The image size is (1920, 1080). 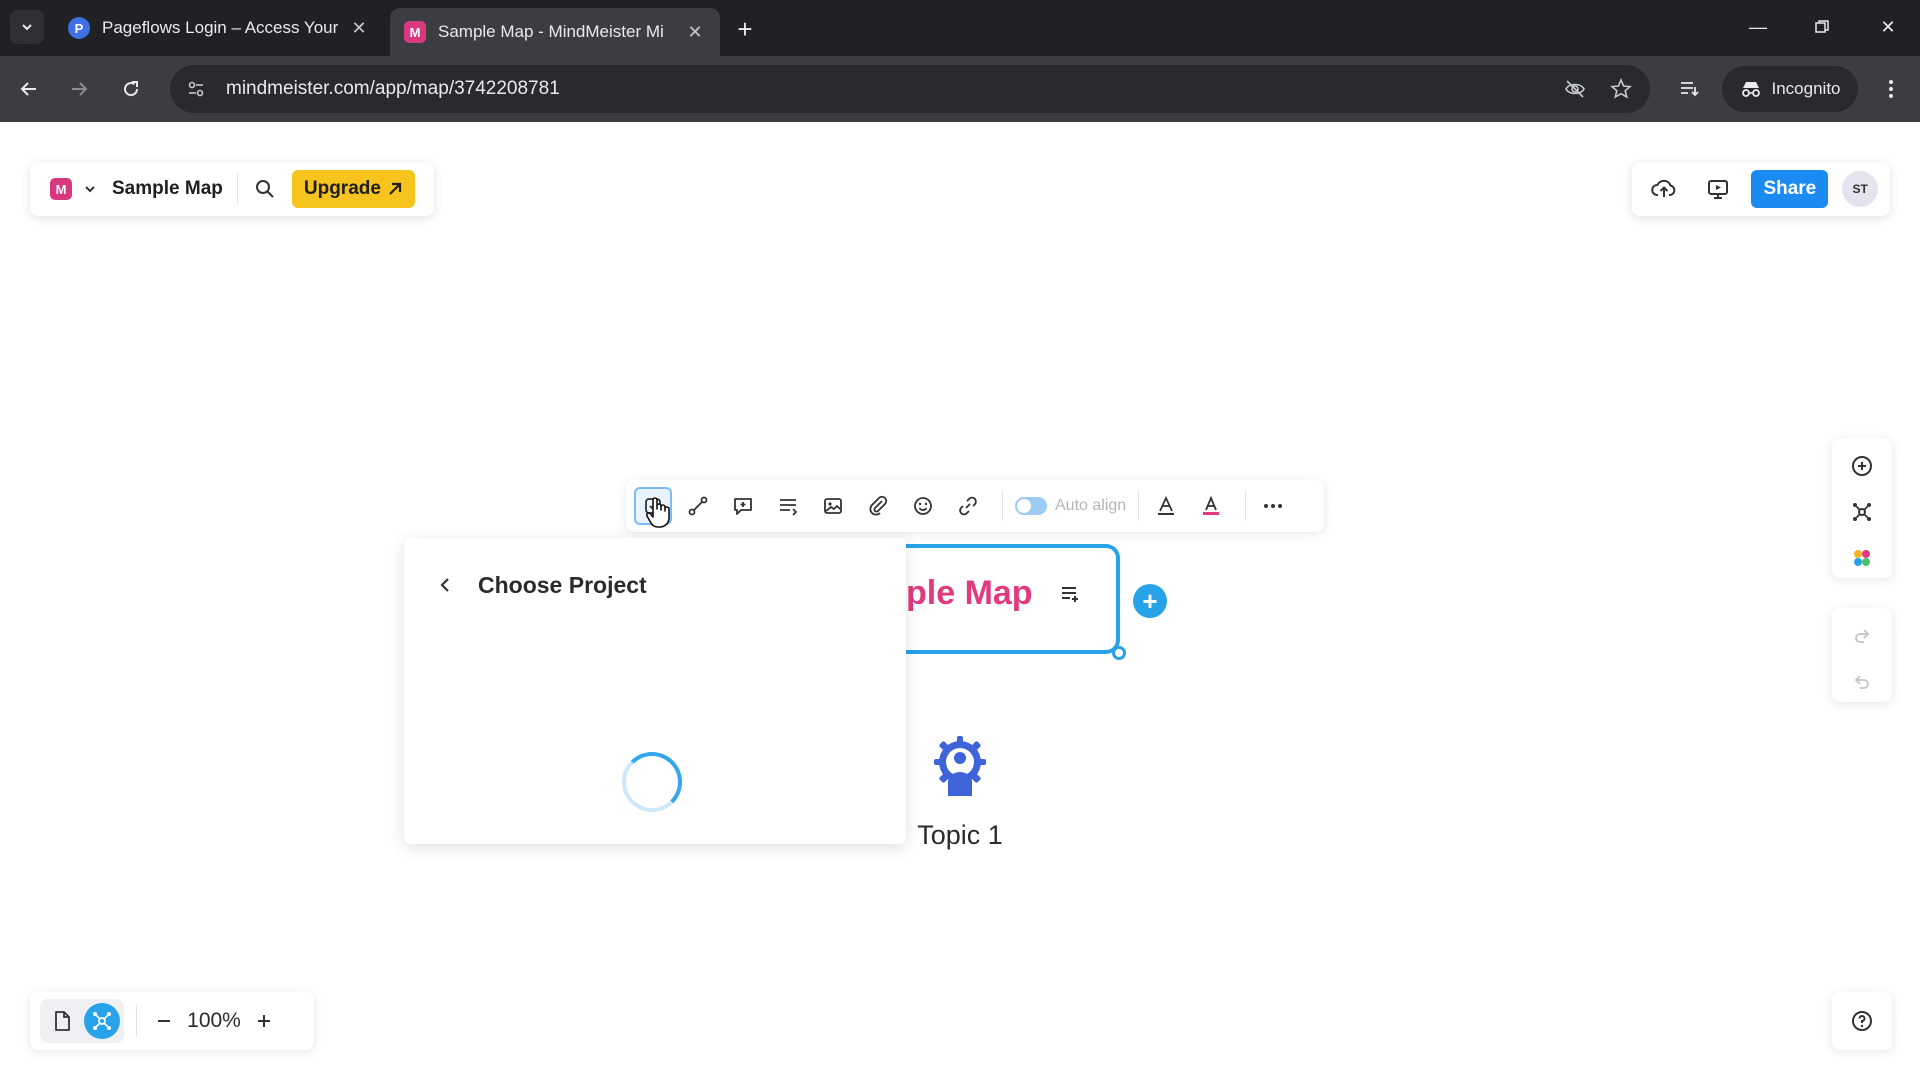 I want to click on star-icon, so click(x=1621, y=89).